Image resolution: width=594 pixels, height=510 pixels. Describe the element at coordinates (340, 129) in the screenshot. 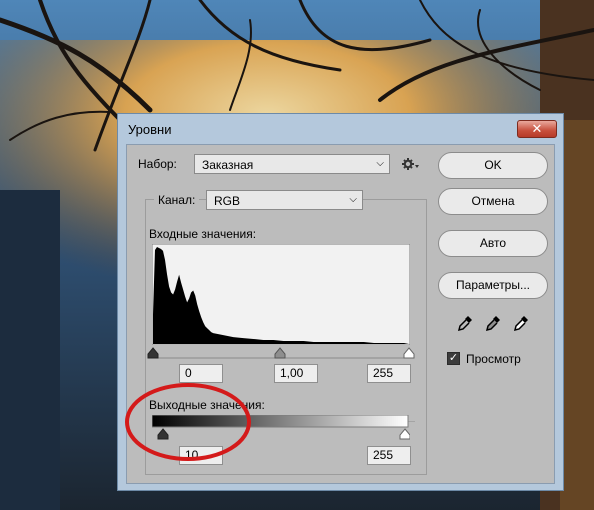

I see `title-bar: Уровни ✕` at that location.